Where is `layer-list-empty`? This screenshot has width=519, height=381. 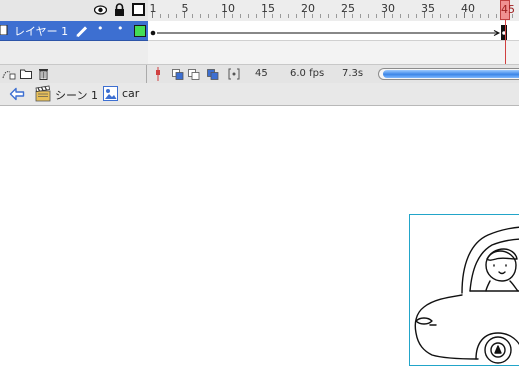
layer-list-empty is located at coordinates (74, 52).